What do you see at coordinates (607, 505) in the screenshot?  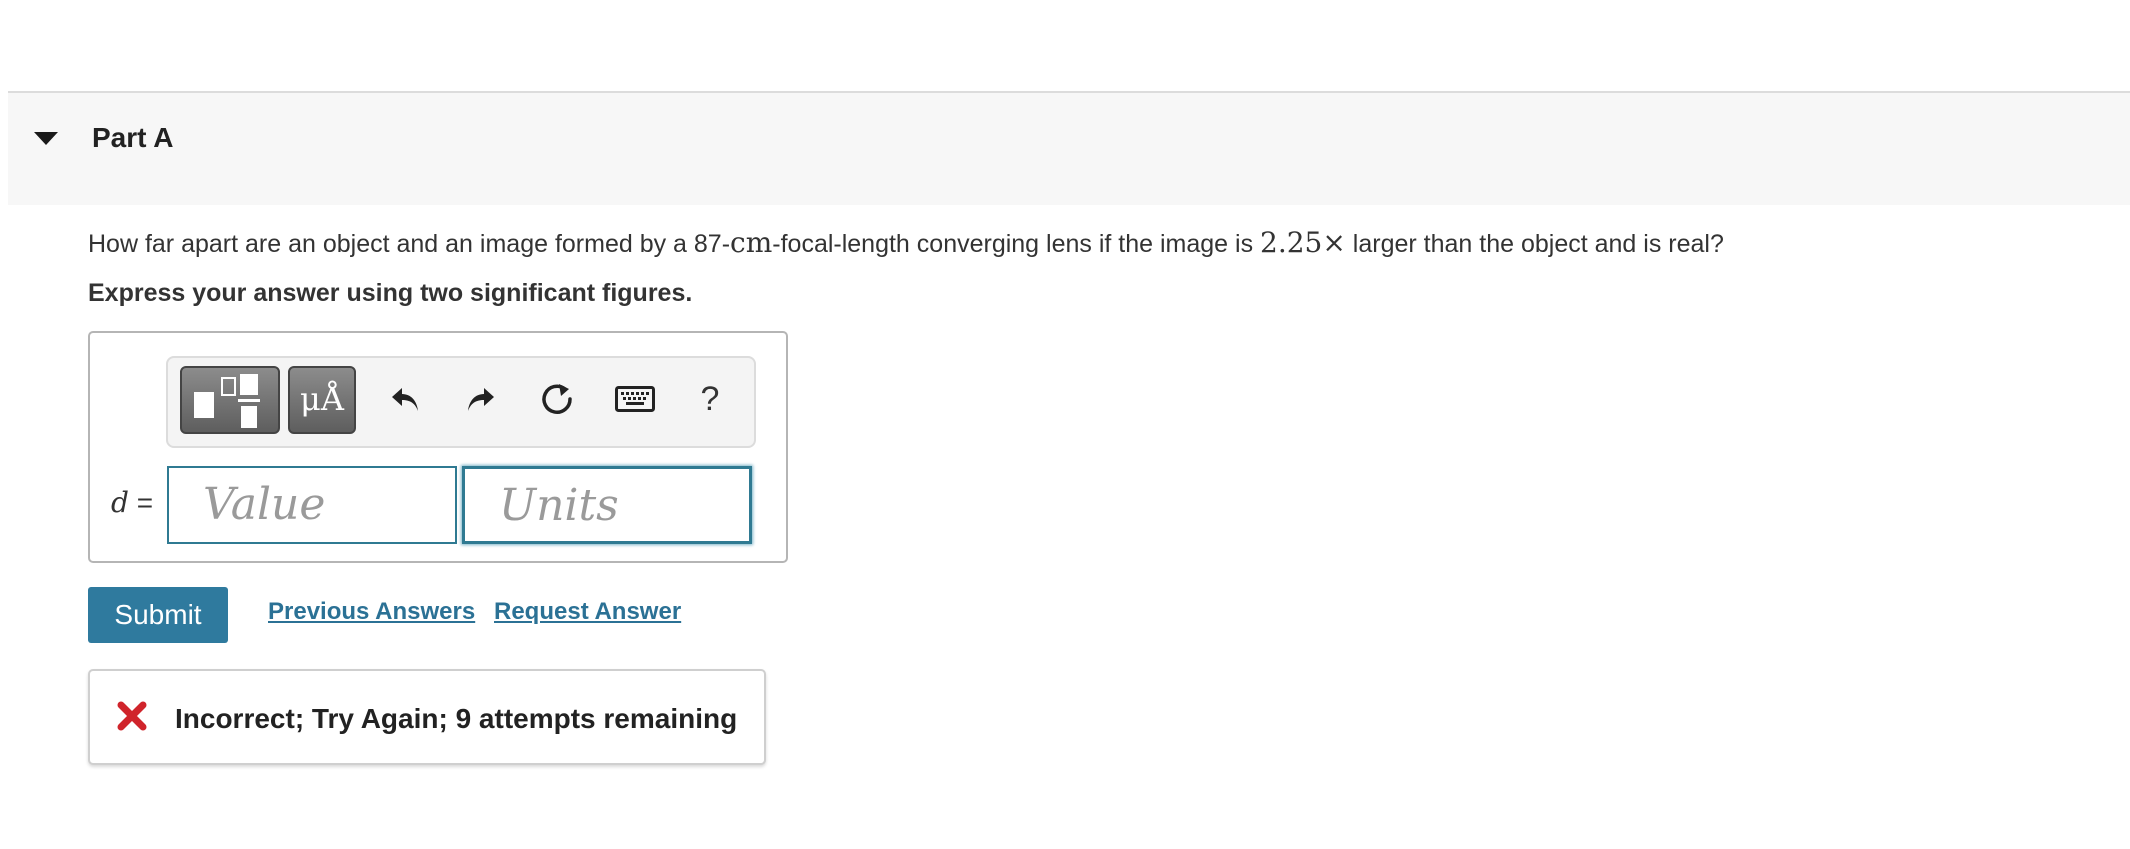 I see `units-input: Units` at bounding box center [607, 505].